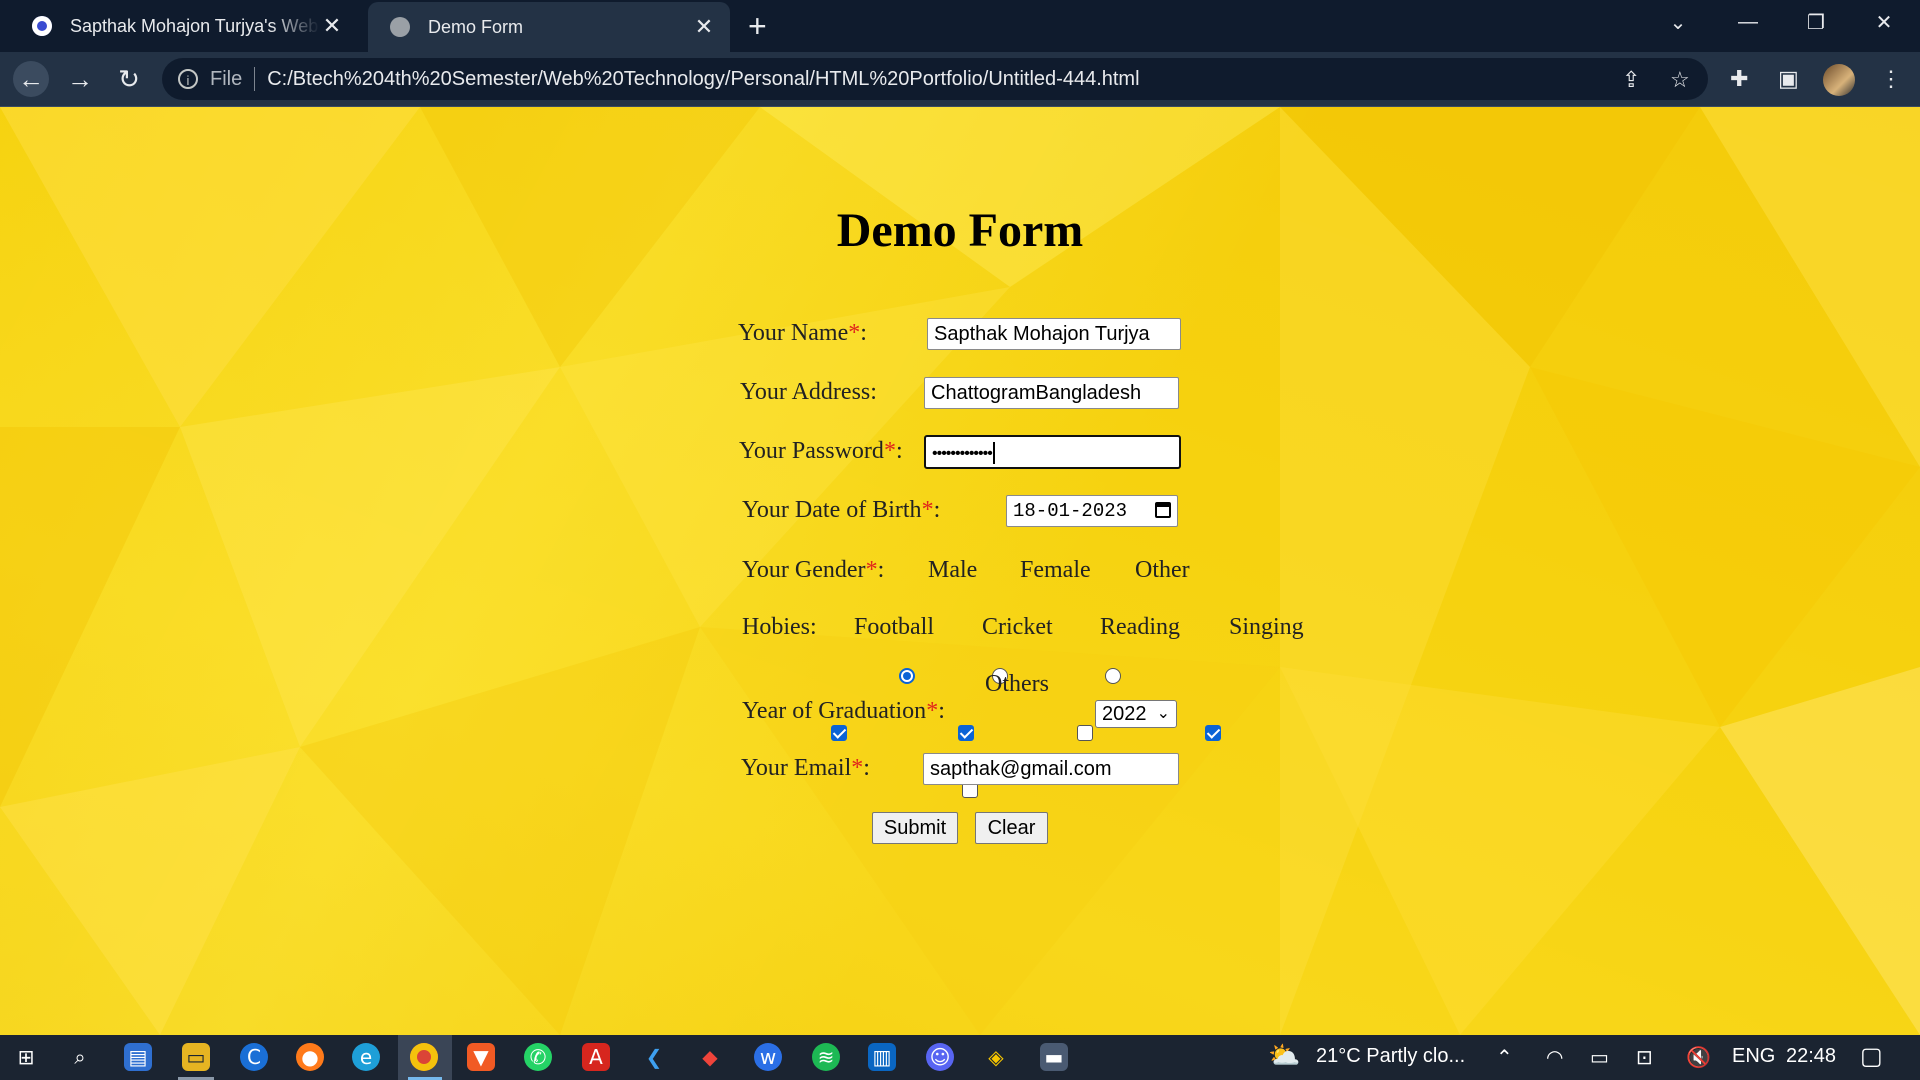 The height and width of the screenshot is (1080, 1920). I want to click on side-panel-icon: ▣, so click(1788, 79).